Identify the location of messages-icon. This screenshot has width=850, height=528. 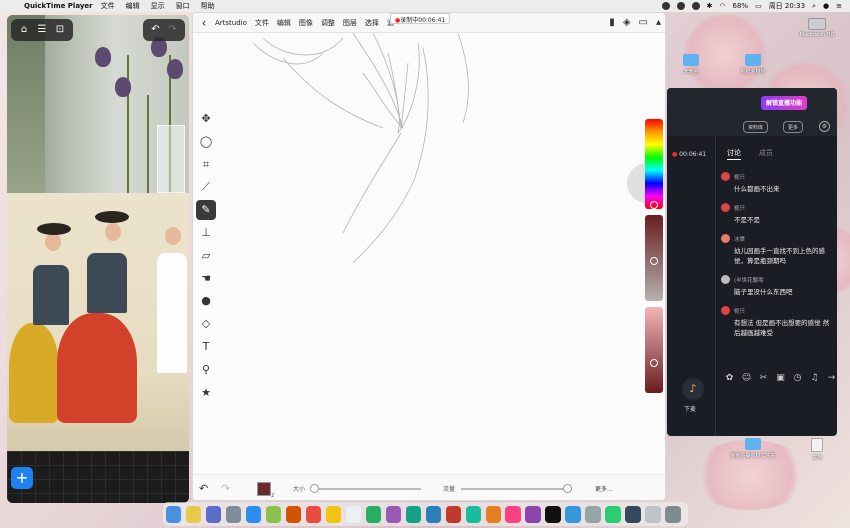
(413, 514).